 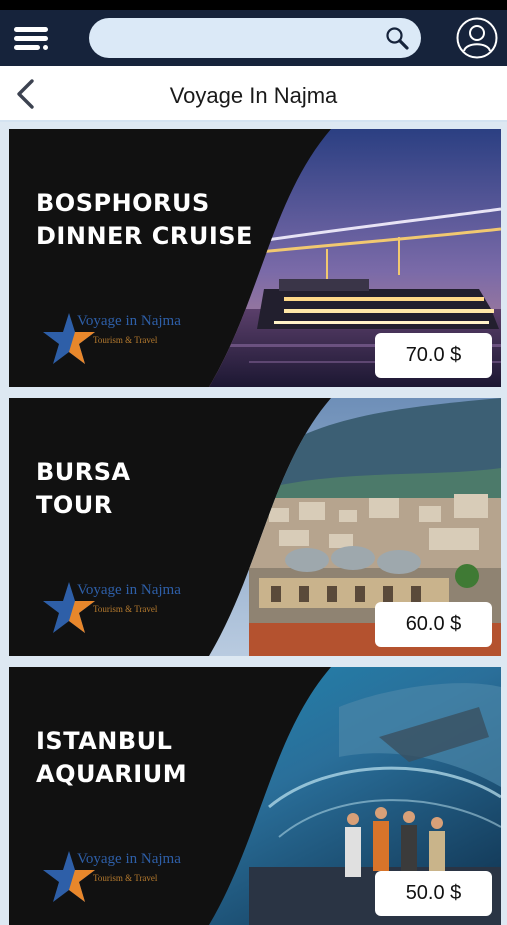 What do you see at coordinates (112, 774) in the screenshot?
I see `tour-name-line: AQUARIUM` at bounding box center [112, 774].